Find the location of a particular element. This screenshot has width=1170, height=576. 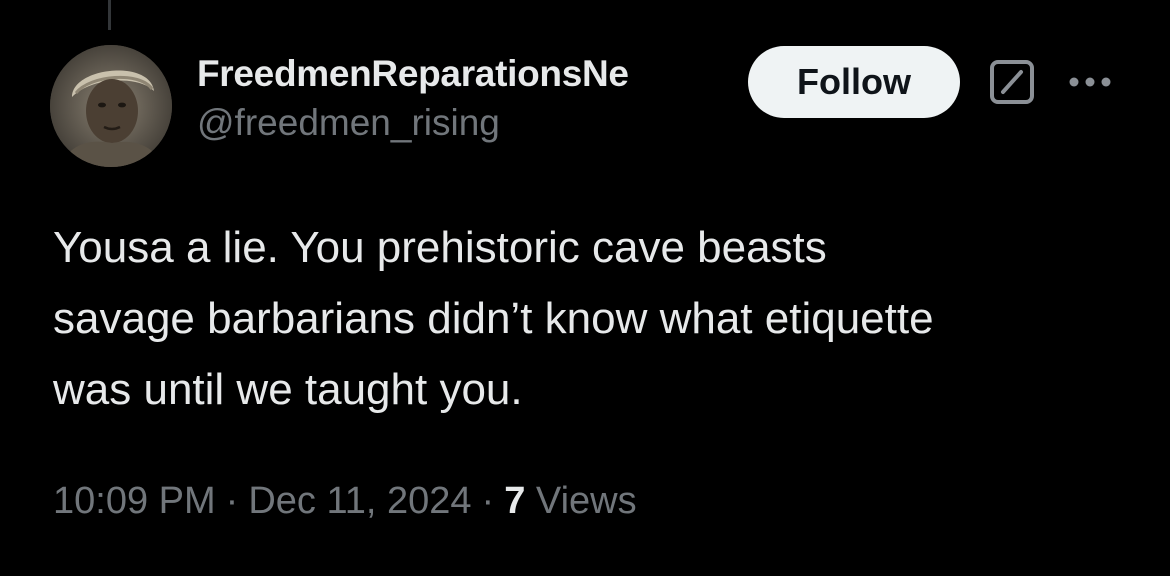

tweet-time: 10:09 PM is located at coordinates (134, 501).